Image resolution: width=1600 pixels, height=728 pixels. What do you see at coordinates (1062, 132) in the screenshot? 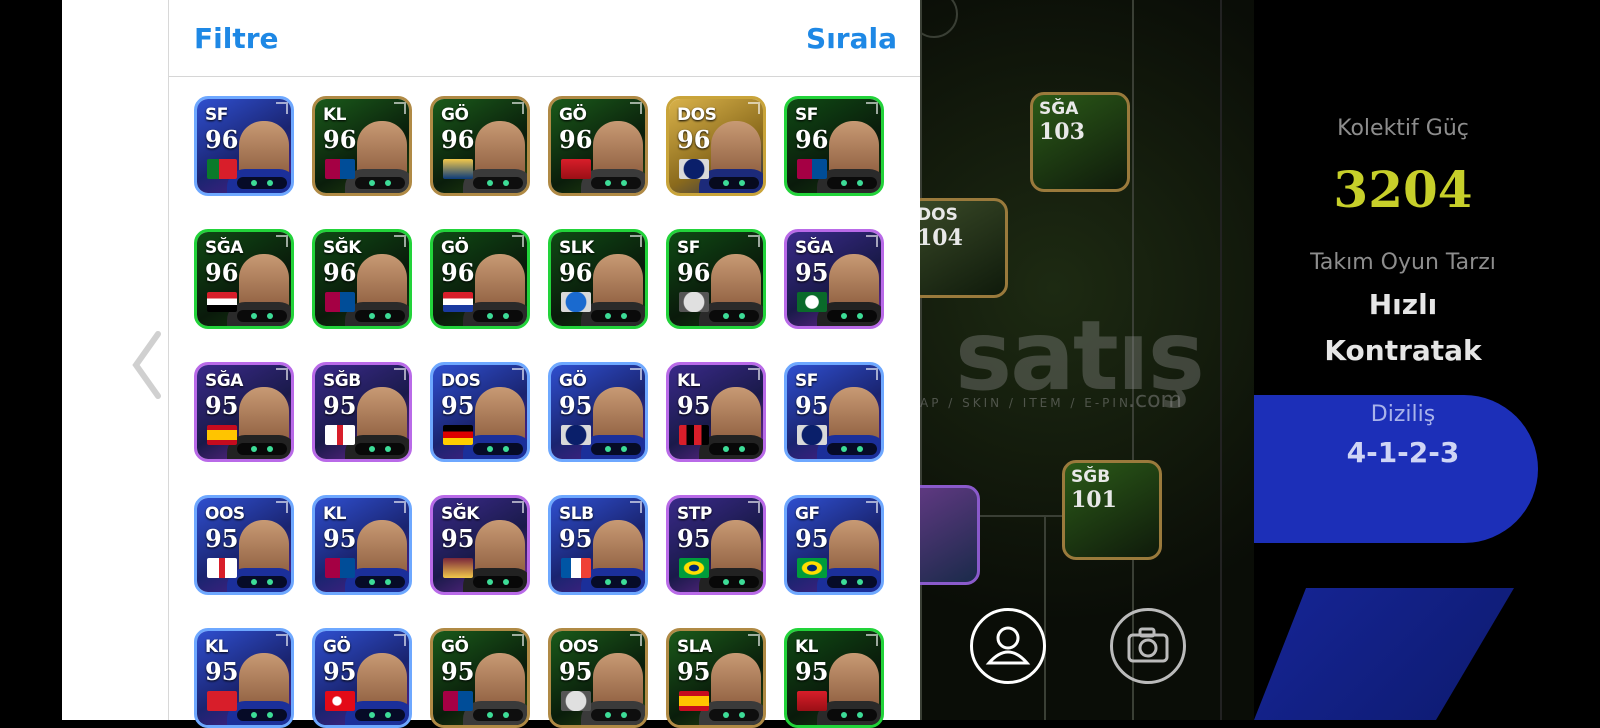
I see `player-rating: 103` at bounding box center [1062, 132].